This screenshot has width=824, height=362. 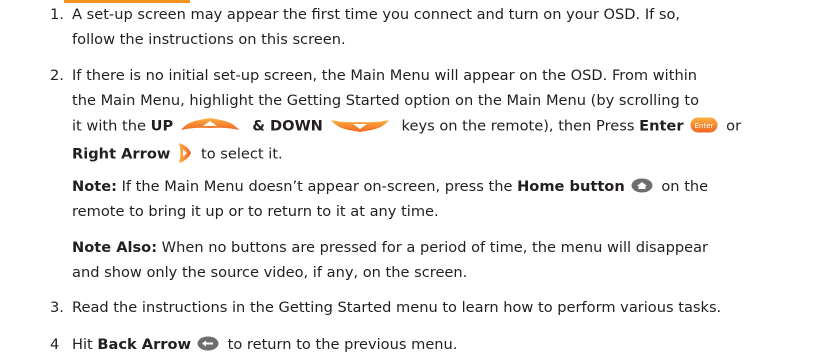 What do you see at coordinates (731, 126) in the screenshot?
I see `step-text: or` at bounding box center [731, 126].